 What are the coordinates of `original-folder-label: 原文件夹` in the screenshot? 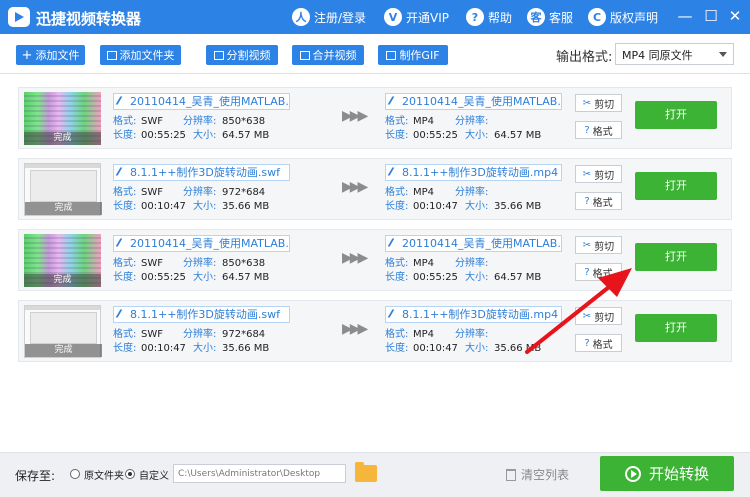 It's located at (104, 476).